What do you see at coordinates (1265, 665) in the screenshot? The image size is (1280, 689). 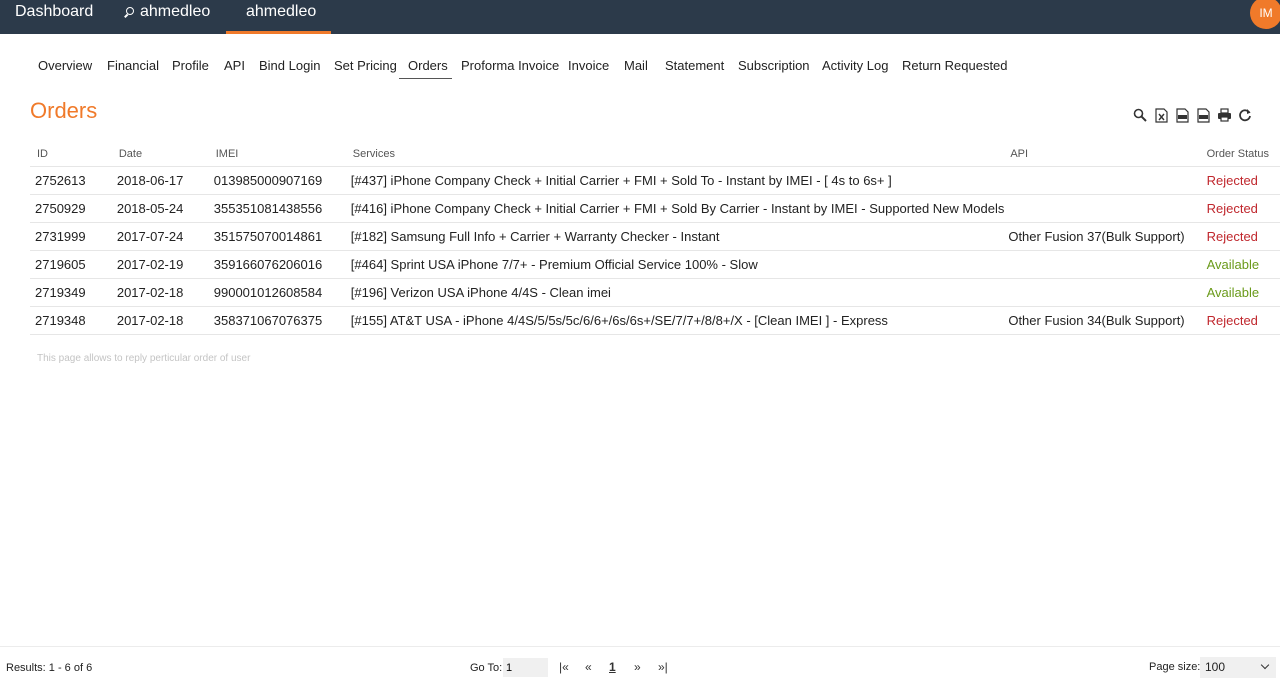 I see `chevron-down-icon` at bounding box center [1265, 665].